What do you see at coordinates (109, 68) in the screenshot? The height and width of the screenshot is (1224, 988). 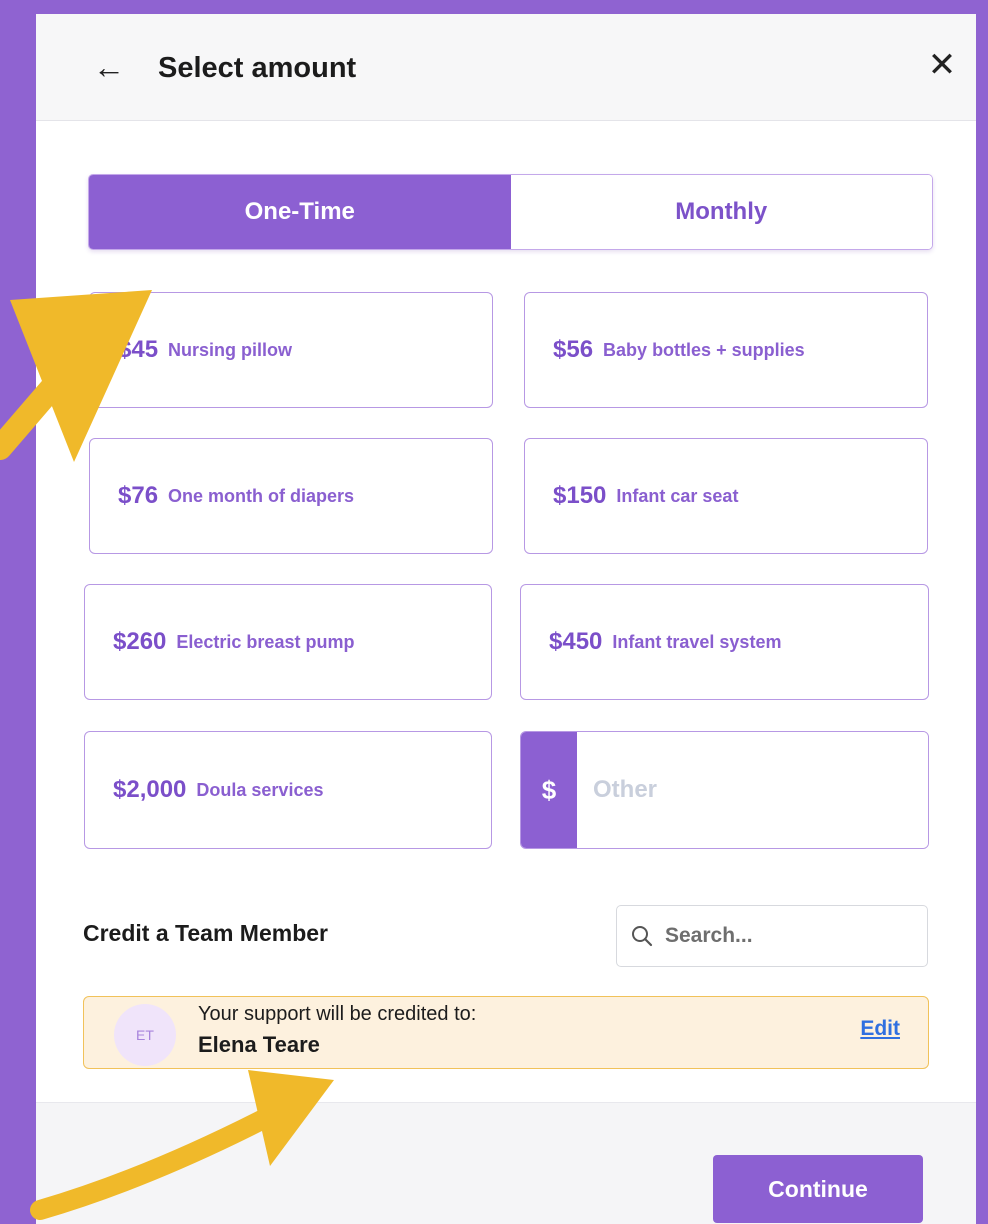 I see `back-arrow-icon: ←` at bounding box center [109, 68].